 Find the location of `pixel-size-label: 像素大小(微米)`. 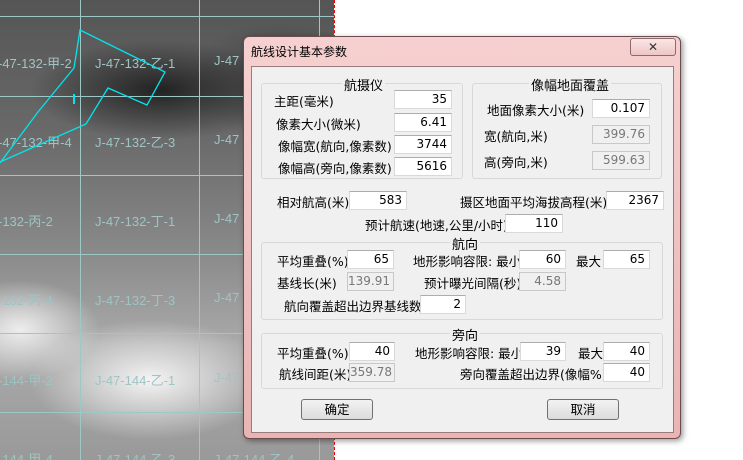

pixel-size-label: 像素大小(微米) is located at coordinates (318, 124).